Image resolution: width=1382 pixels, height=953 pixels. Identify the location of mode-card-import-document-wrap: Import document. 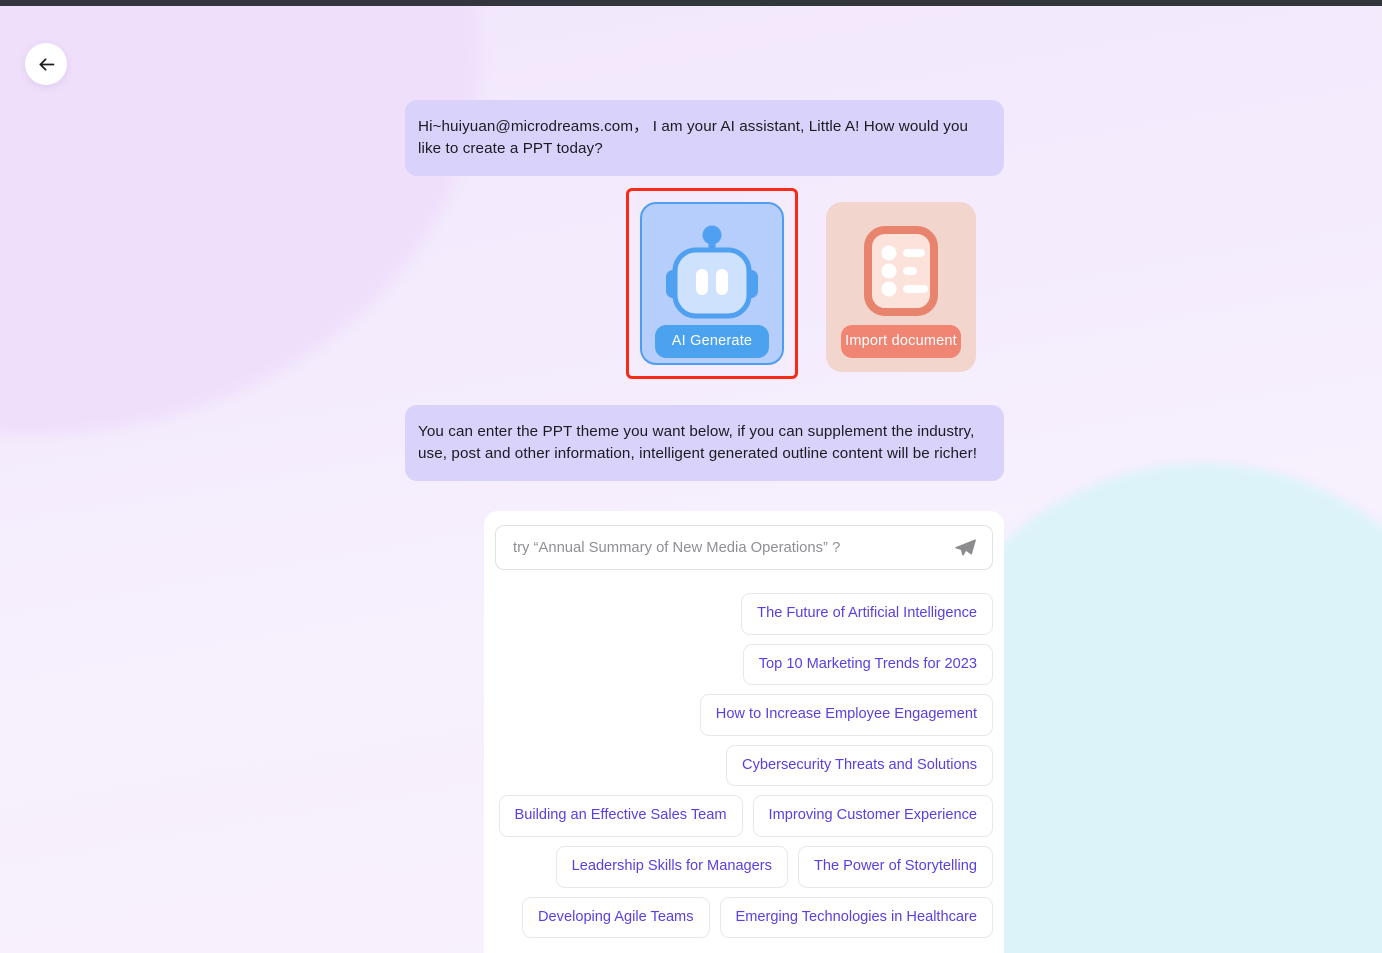
(901, 287).